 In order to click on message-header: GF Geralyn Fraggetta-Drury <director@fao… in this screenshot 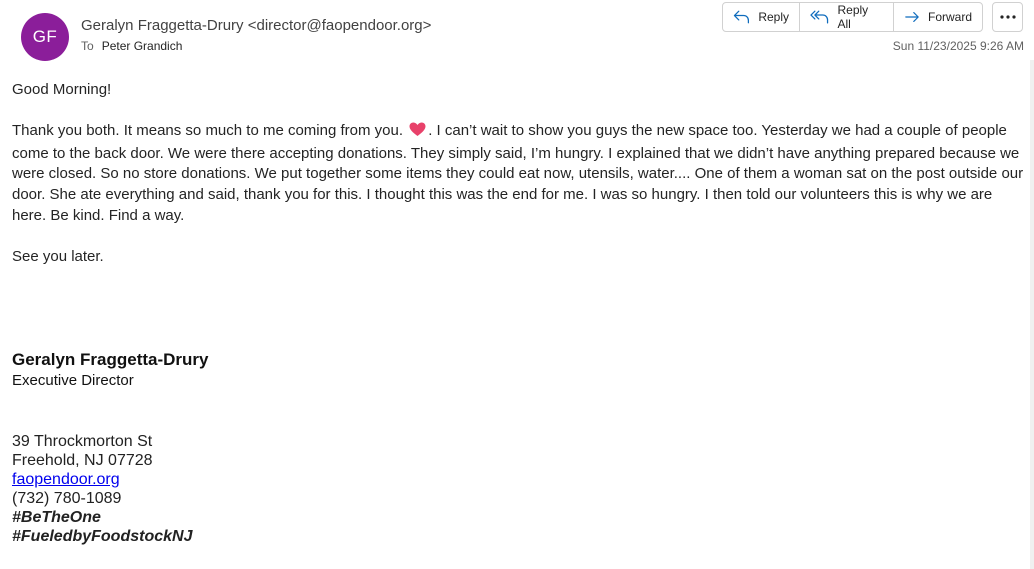, I will do `click(517, 35)`.